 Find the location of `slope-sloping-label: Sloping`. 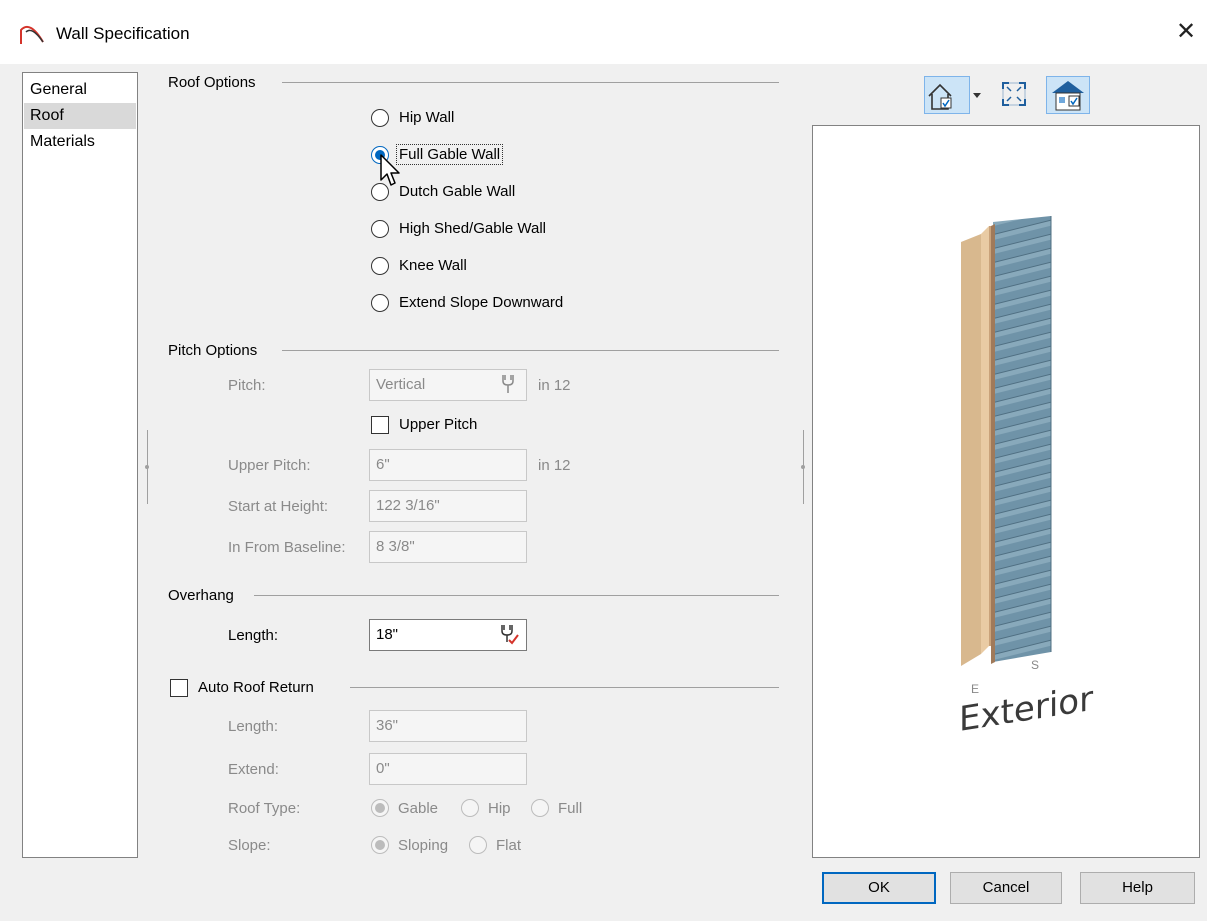

slope-sloping-label: Sloping is located at coordinates (423, 845).